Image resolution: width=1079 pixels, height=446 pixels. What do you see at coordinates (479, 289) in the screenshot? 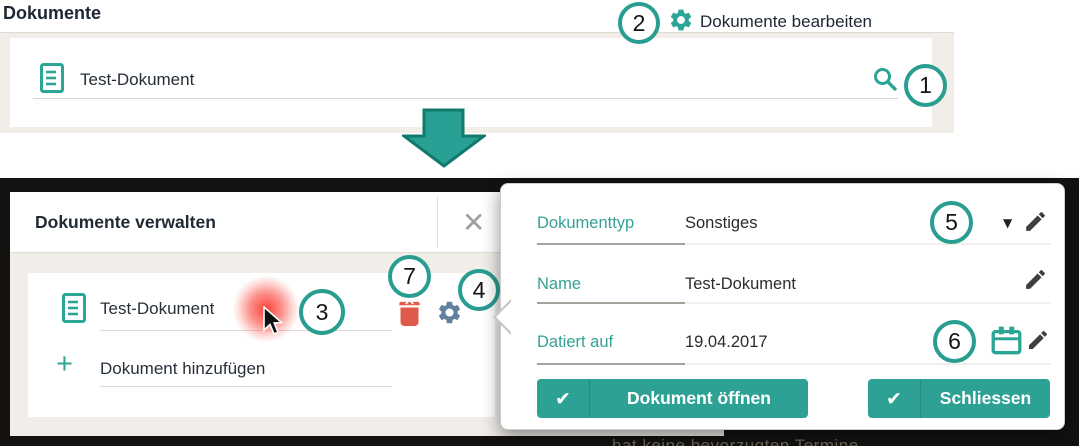
I see `annotation-number: 4` at bounding box center [479, 289].